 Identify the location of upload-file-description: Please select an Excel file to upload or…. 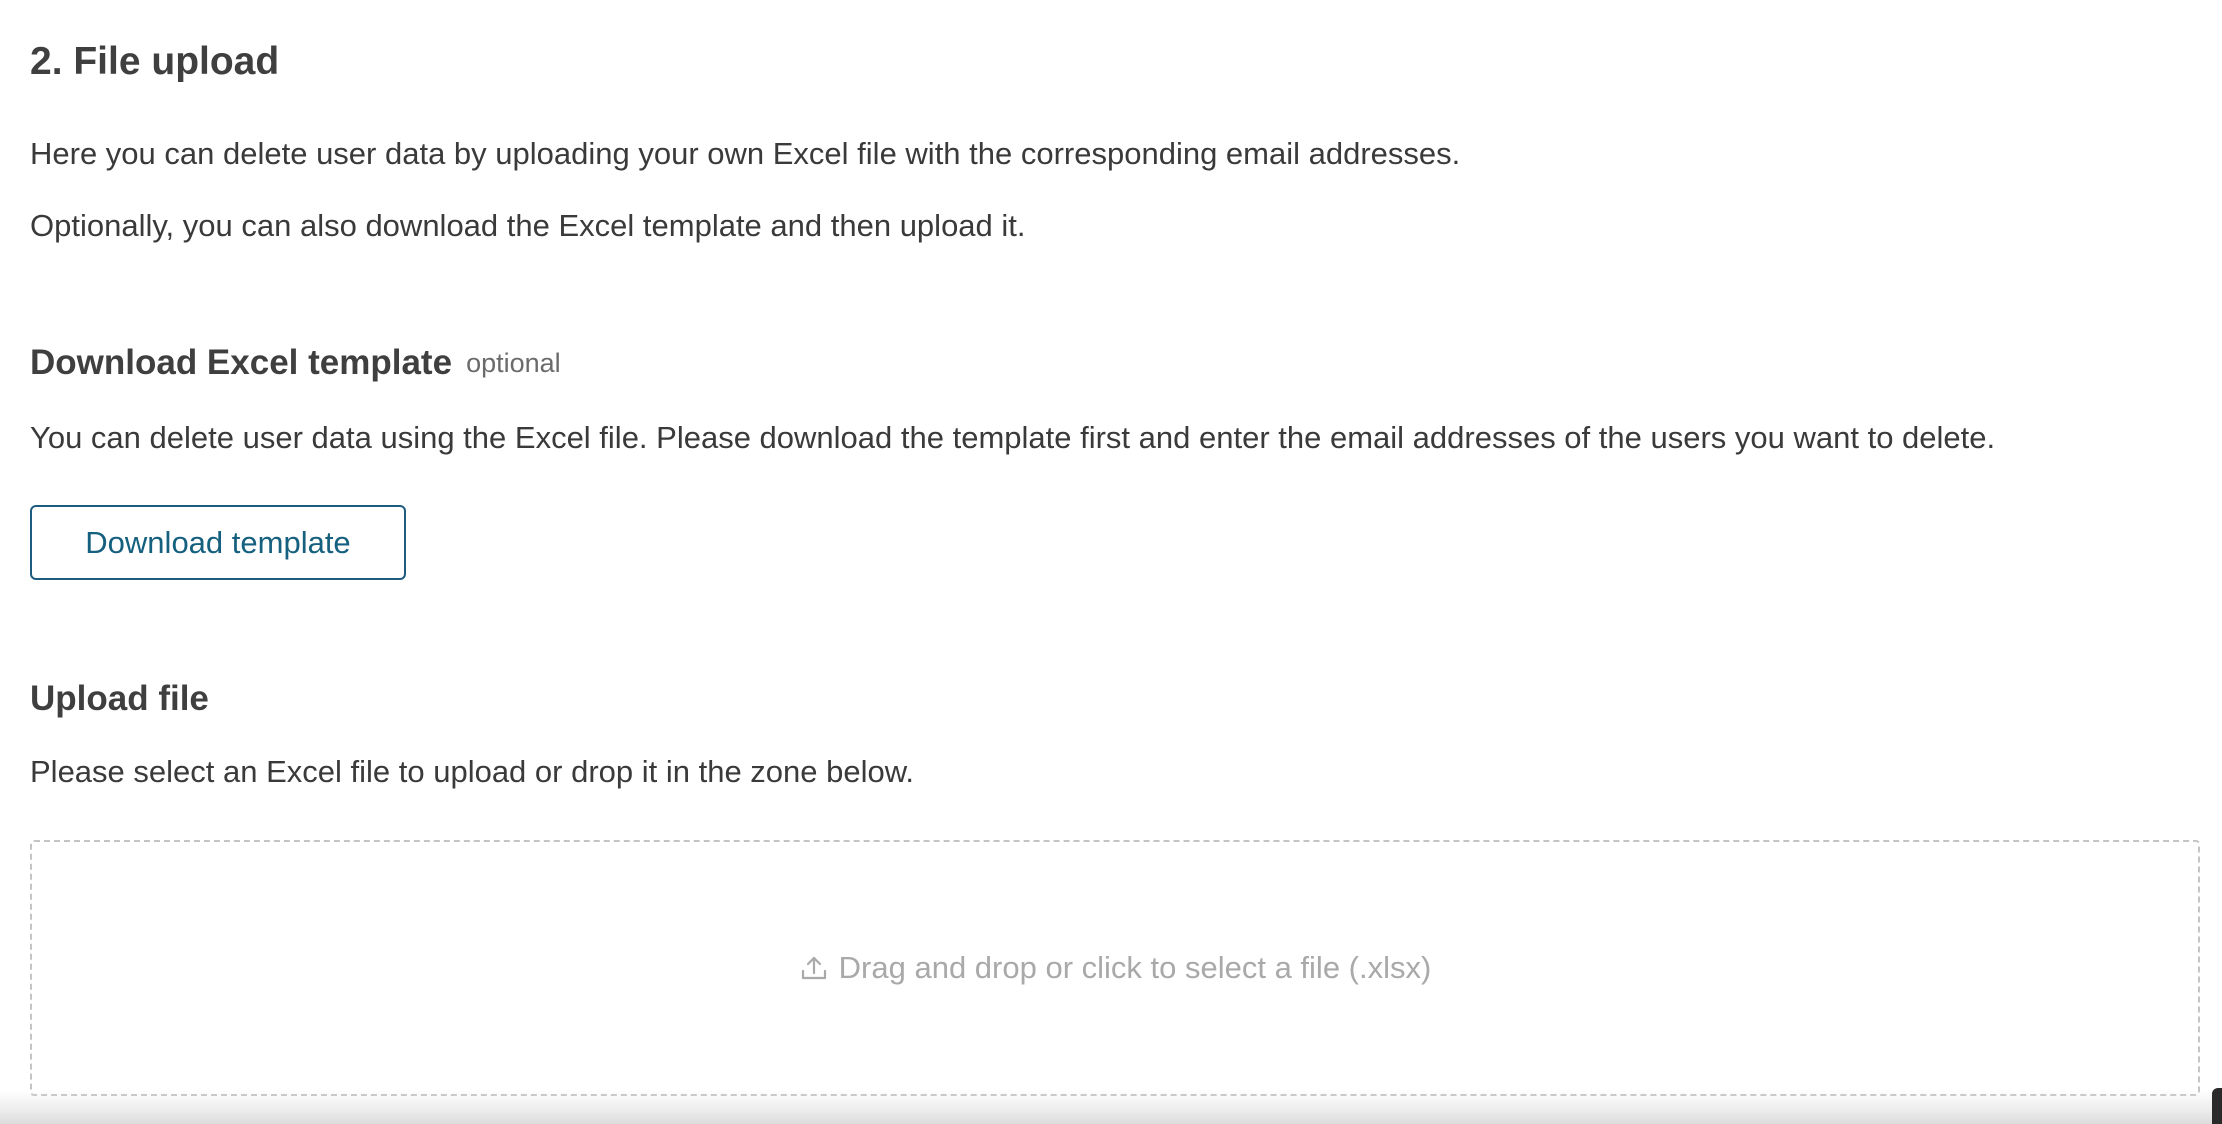
(472, 771).